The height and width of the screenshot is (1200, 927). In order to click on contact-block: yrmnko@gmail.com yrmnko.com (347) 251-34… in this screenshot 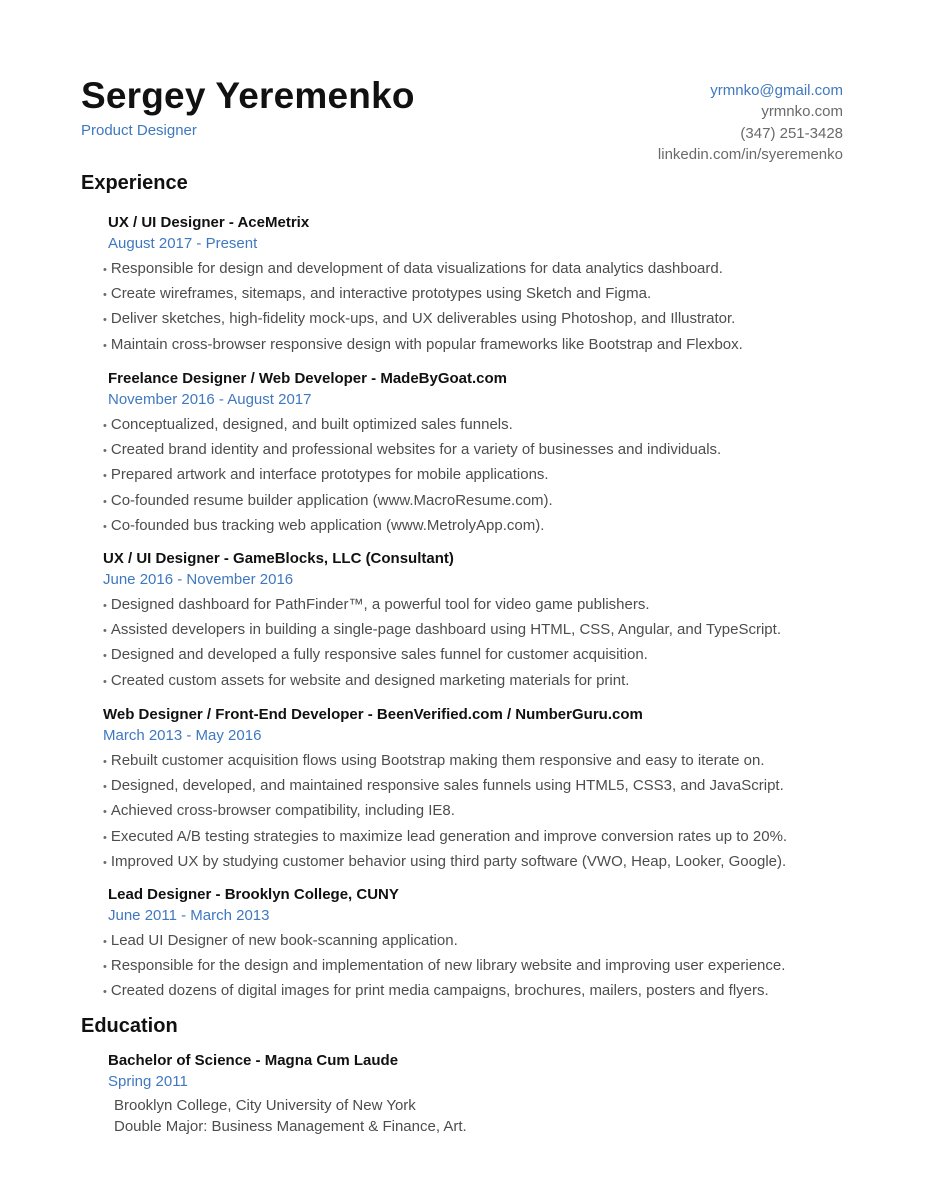, I will do `click(750, 122)`.